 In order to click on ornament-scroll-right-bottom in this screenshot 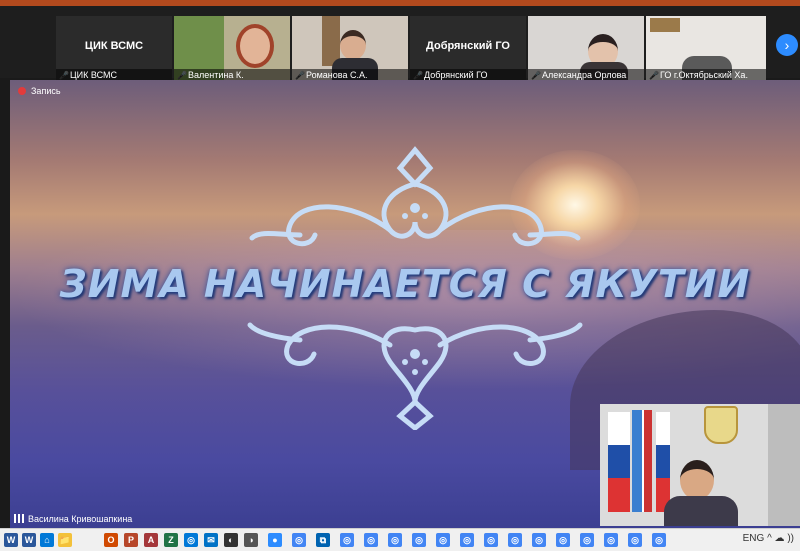, I will do `click(491, 345)`.